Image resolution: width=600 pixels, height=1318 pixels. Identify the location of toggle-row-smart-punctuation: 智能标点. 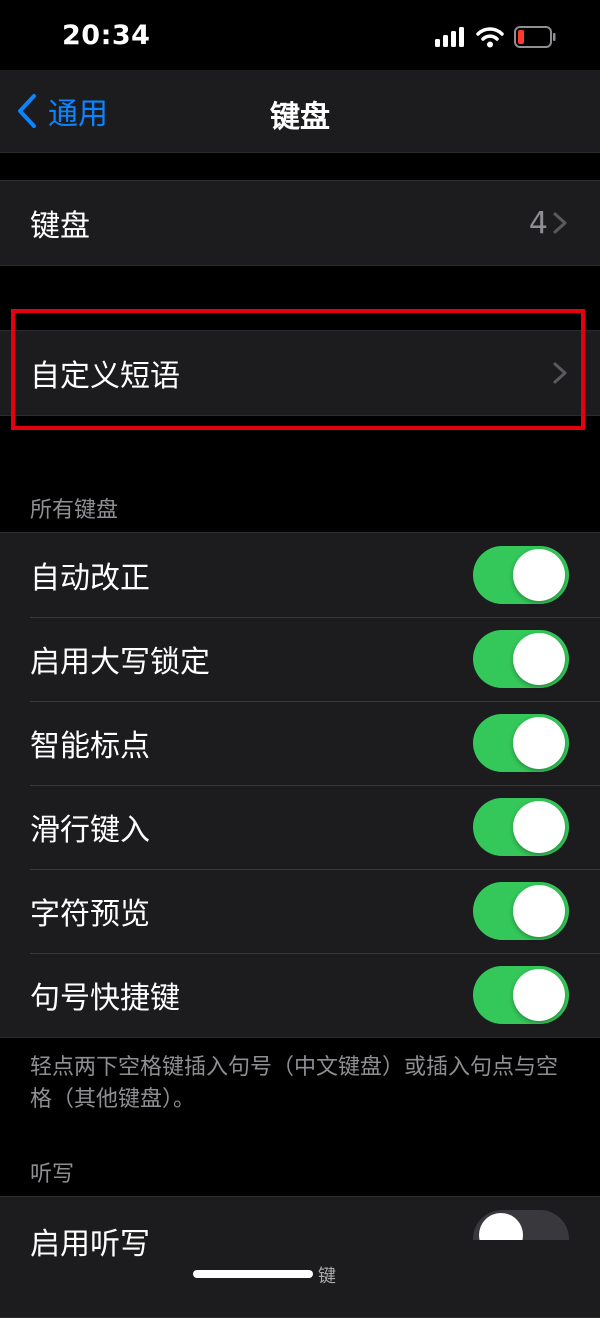
(300, 743).